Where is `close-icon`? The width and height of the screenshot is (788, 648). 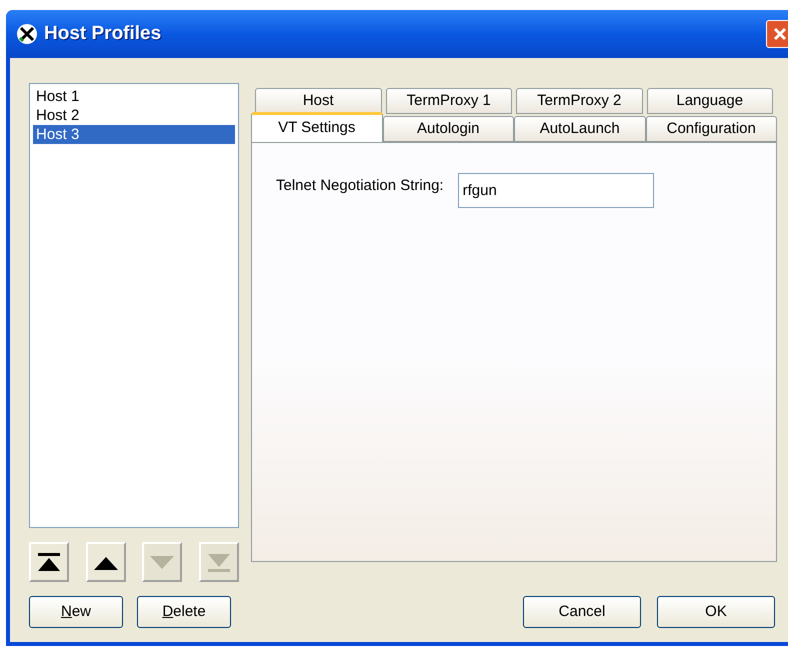 close-icon is located at coordinates (780, 34).